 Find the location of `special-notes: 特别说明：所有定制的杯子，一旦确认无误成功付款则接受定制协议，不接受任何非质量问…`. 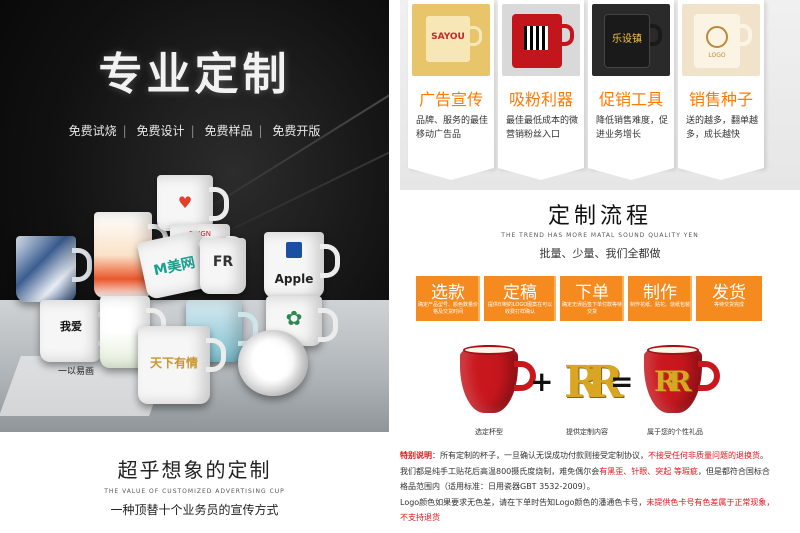

special-notes: 特别说明：所有定制的杯子，一旦确认无误成功付款则接受定制协议，不接受任何非质量问… is located at coordinates (600, 487).